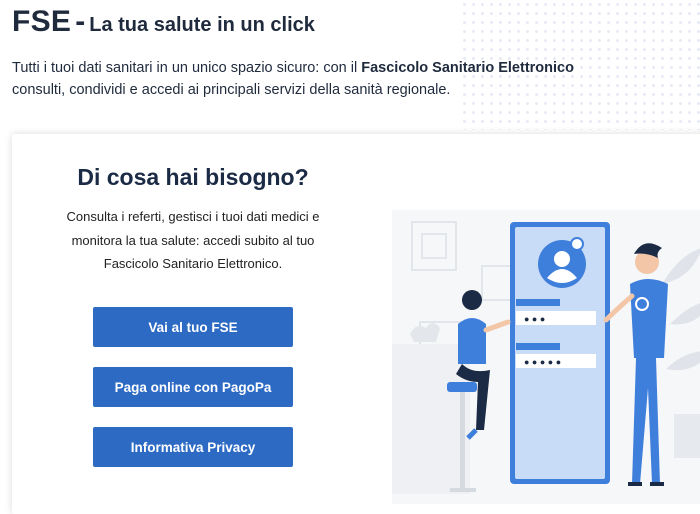 The image size is (700, 514). I want to click on page-title: FSE - La tua salute in un click, so click(350, 20).